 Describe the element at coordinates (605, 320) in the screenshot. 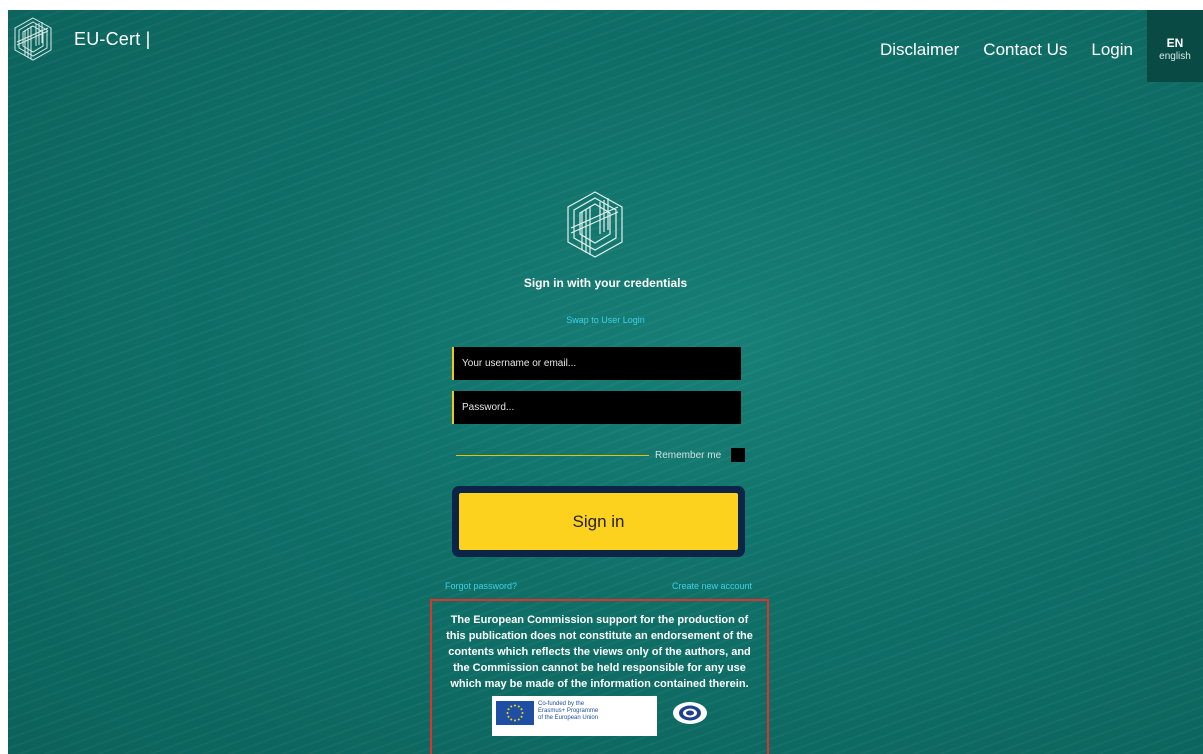

I see `swap-user-login-link: Swap to User Login` at that location.